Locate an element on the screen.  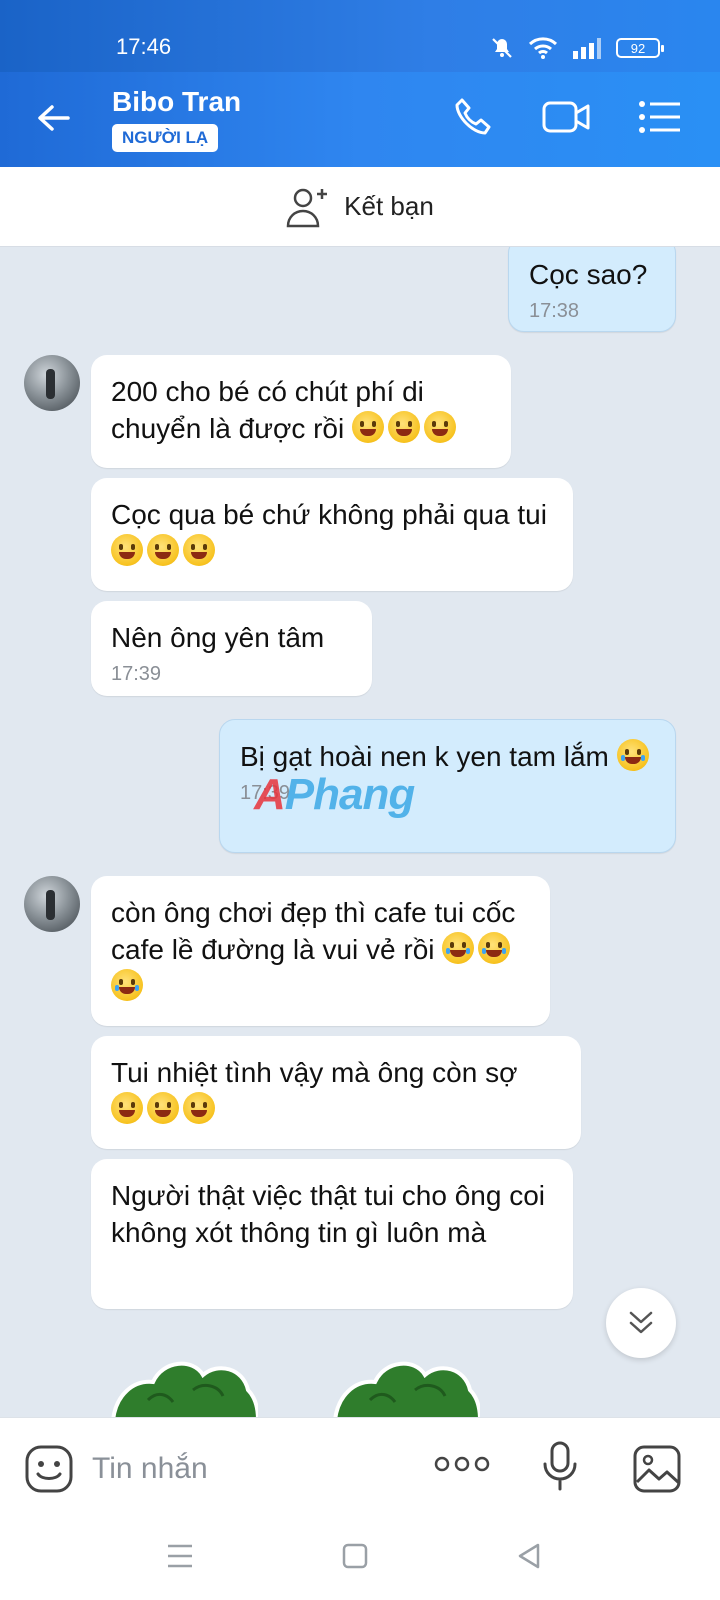
battery-level: 92 is located at coordinates (638, 48).